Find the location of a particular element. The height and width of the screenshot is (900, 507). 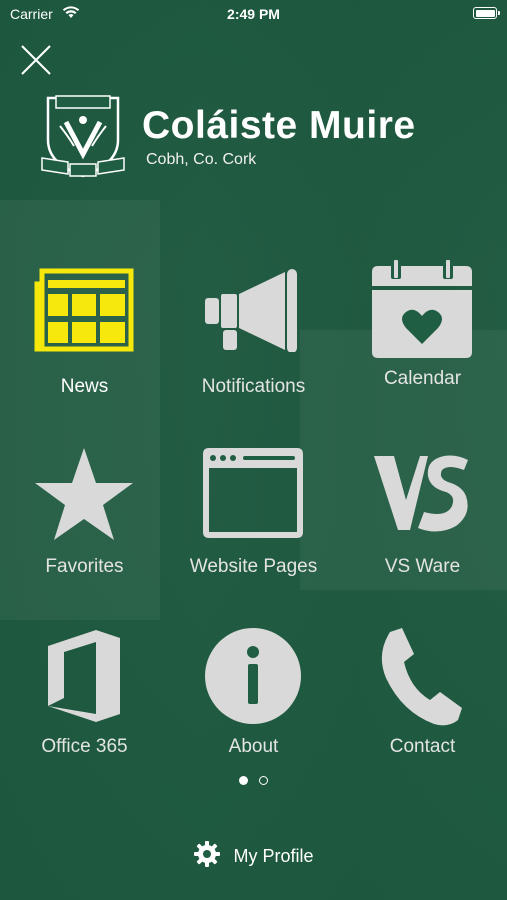

megaphone-icon is located at coordinates (253, 318).